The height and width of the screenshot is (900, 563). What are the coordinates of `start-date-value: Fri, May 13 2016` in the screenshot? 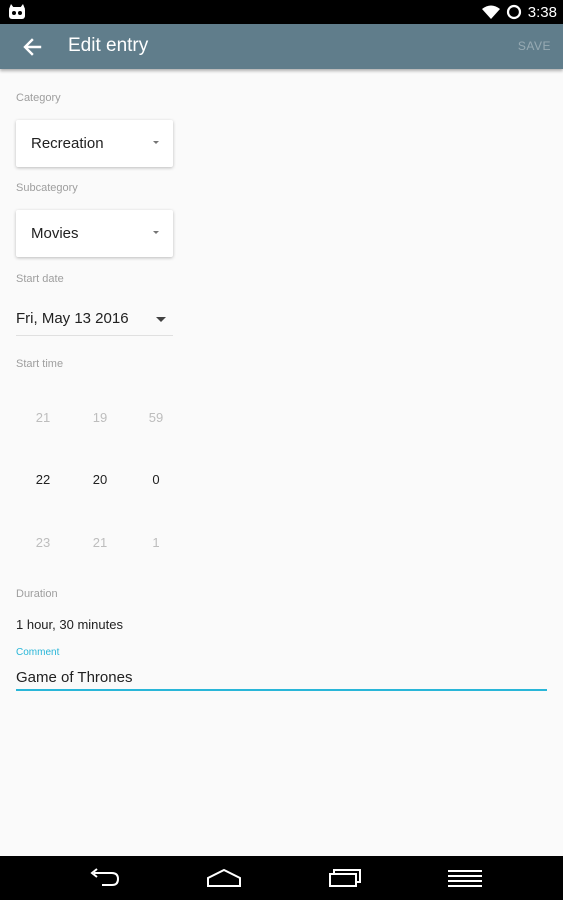 It's located at (72, 318).